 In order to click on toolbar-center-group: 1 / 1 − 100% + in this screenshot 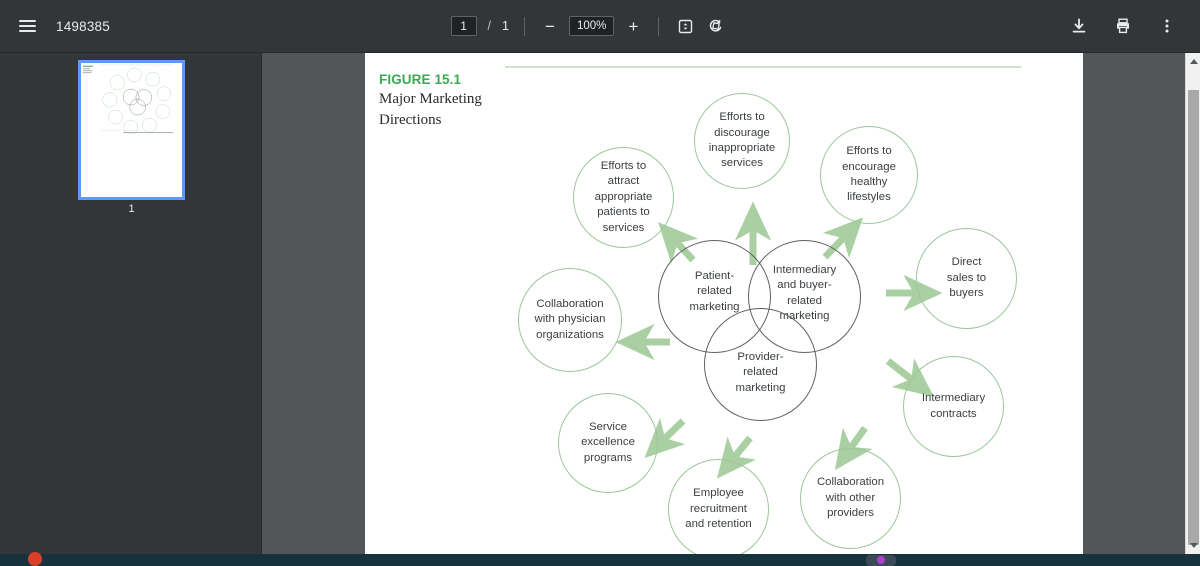, I will do `click(589, 26)`.